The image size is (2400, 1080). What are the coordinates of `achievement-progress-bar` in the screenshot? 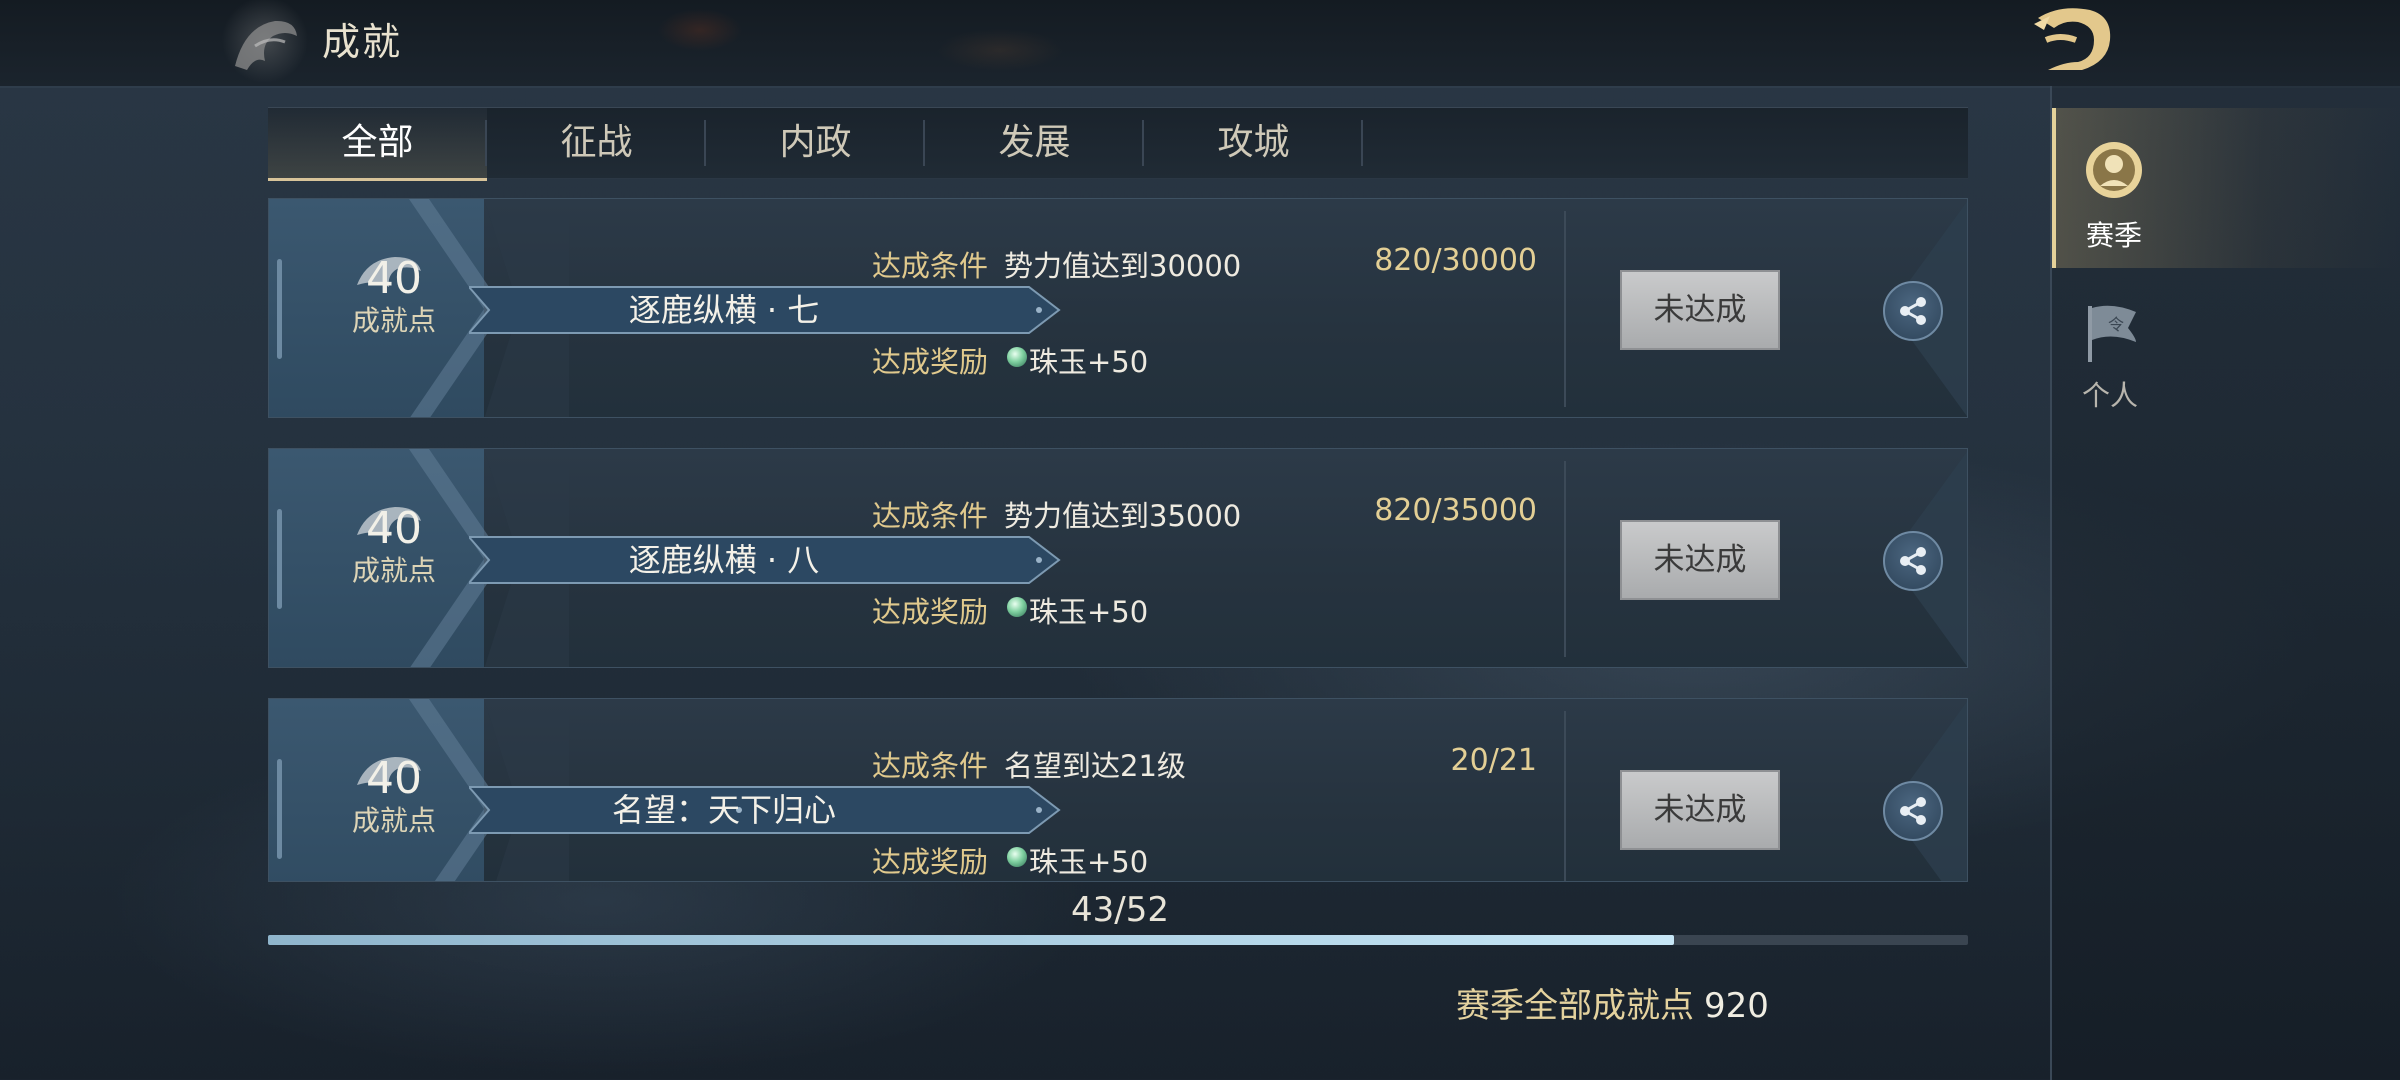 It's located at (1118, 940).